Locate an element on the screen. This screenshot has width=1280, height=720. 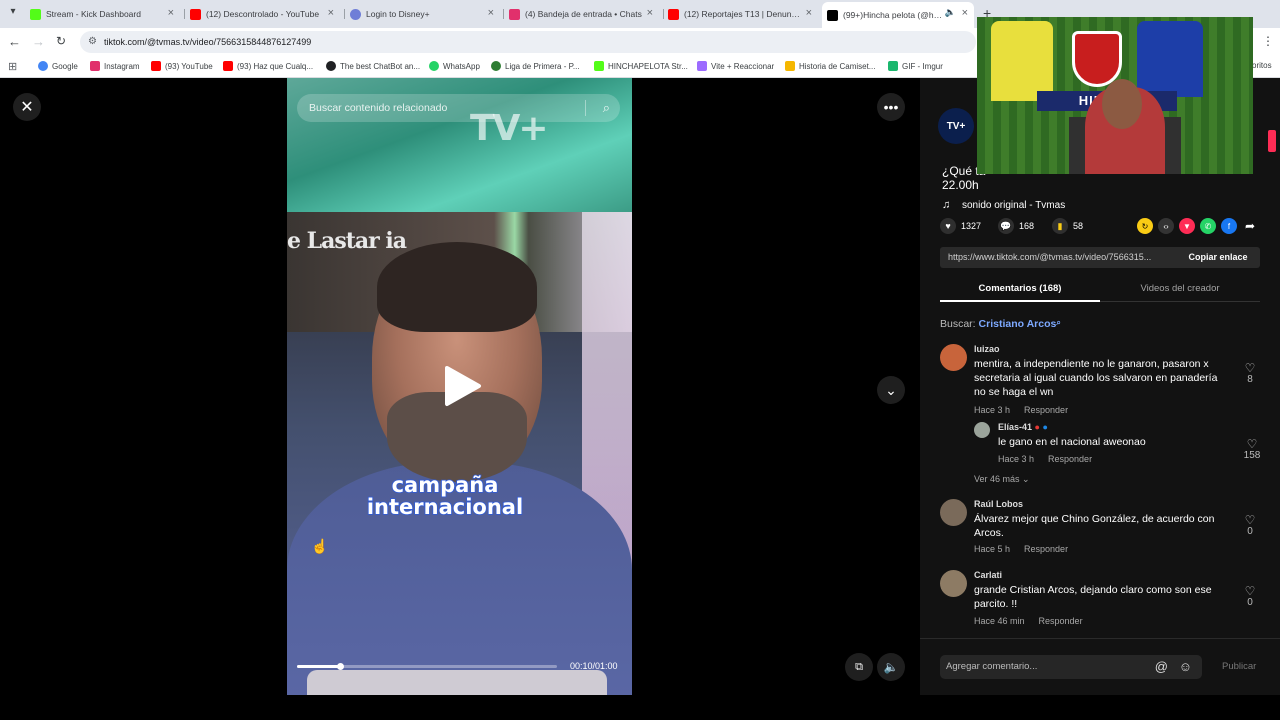
follow-button is located at coordinates (1272, 141).